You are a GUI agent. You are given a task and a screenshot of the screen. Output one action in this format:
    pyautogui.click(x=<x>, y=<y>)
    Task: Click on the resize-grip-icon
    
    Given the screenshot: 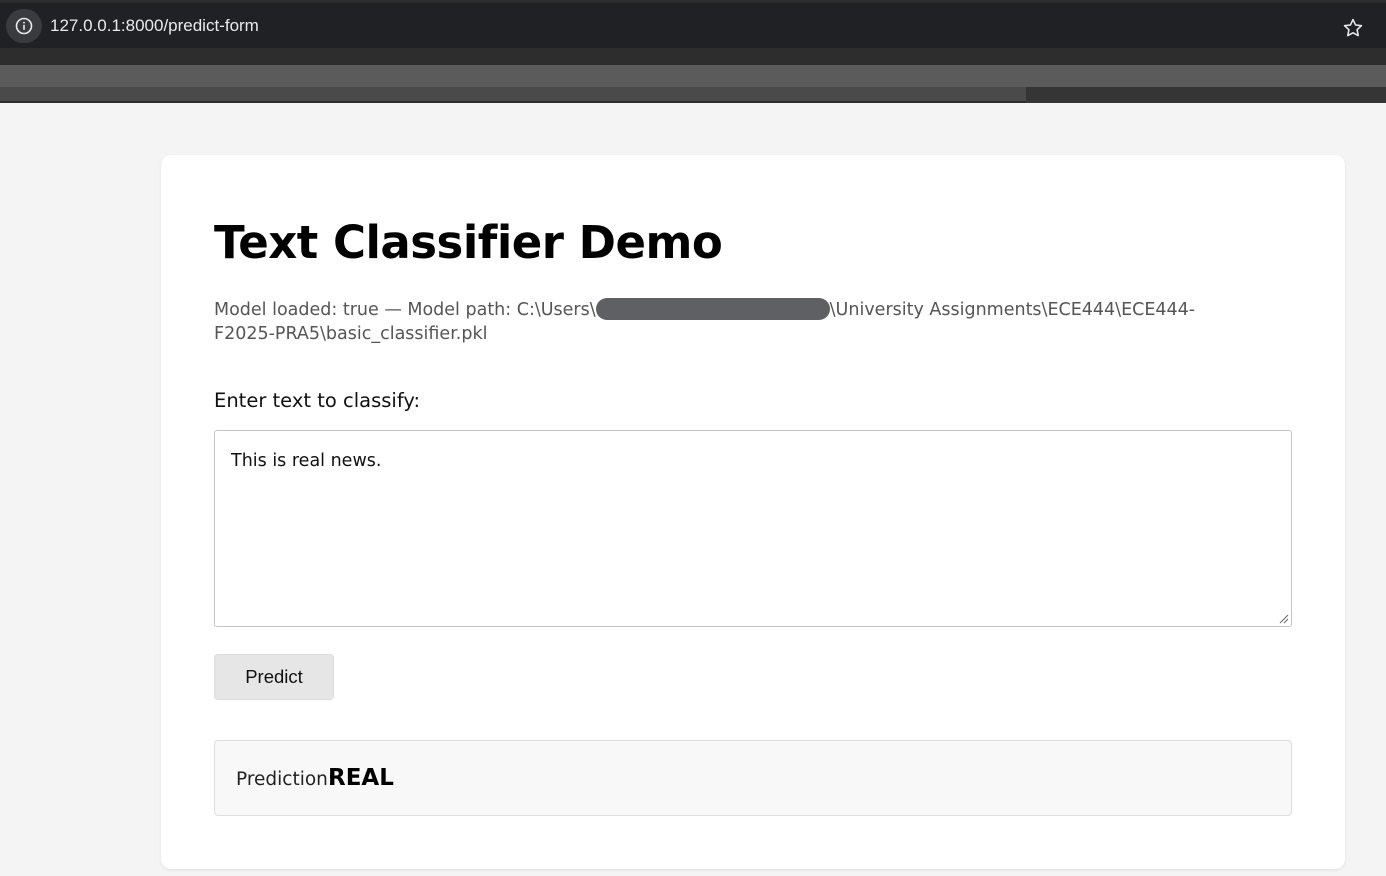 What is the action you would take?
    pyautogui.click(x=1284, y=619)
    